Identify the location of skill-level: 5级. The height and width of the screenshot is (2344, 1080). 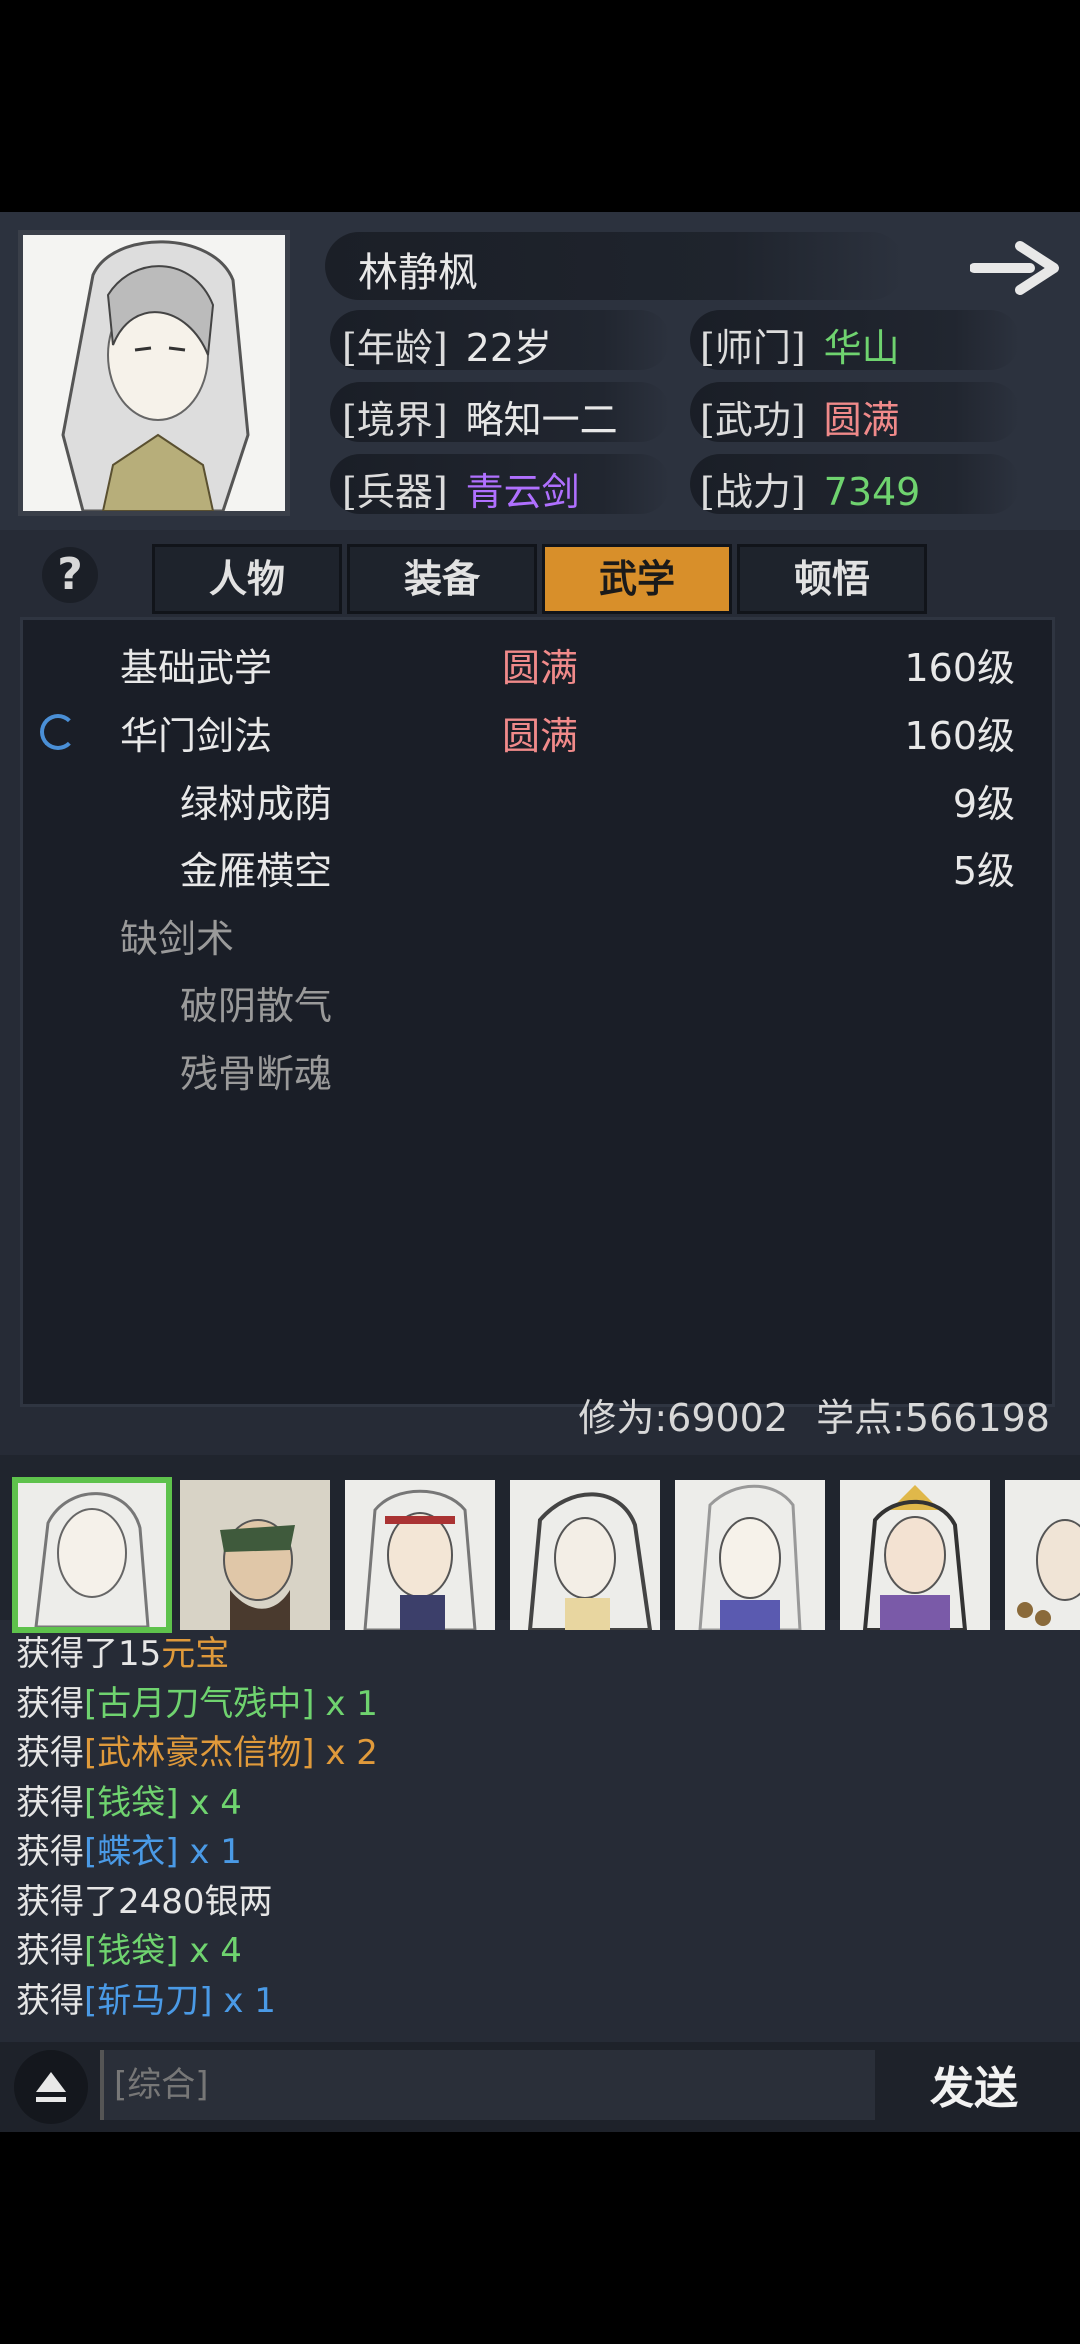
(983, 871).